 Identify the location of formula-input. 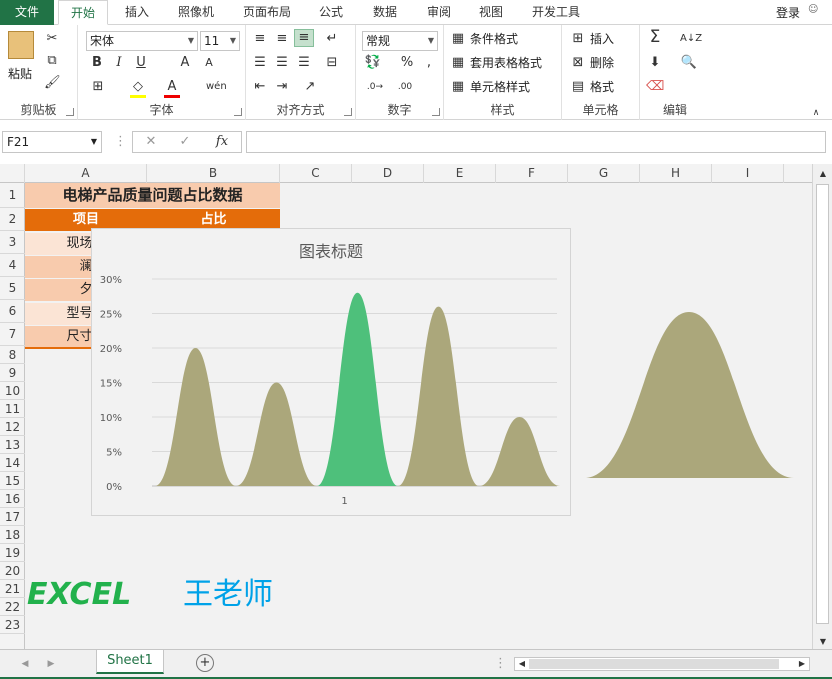
(536, 142).